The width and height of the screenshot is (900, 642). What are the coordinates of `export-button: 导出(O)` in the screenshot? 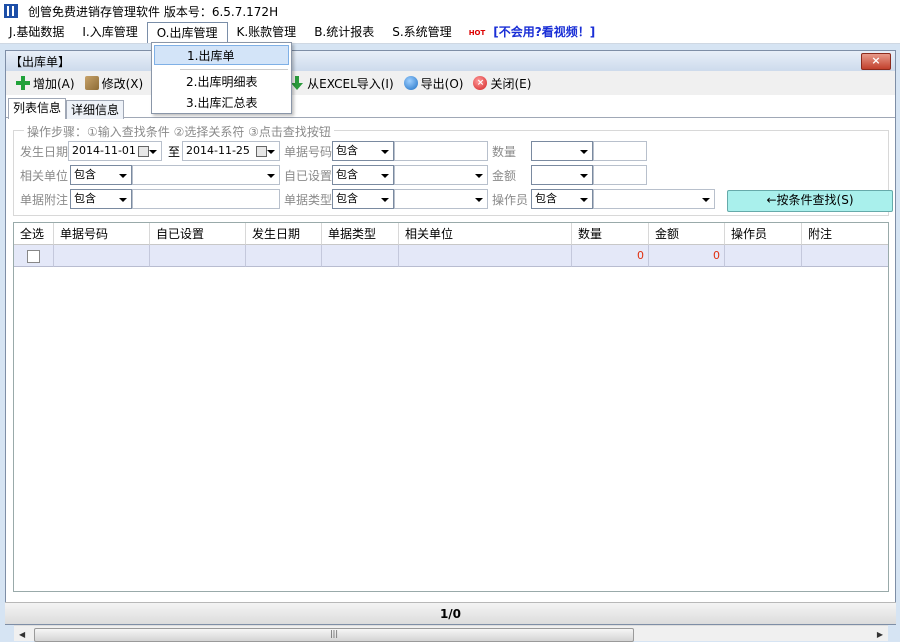 It's located at (433, 83).